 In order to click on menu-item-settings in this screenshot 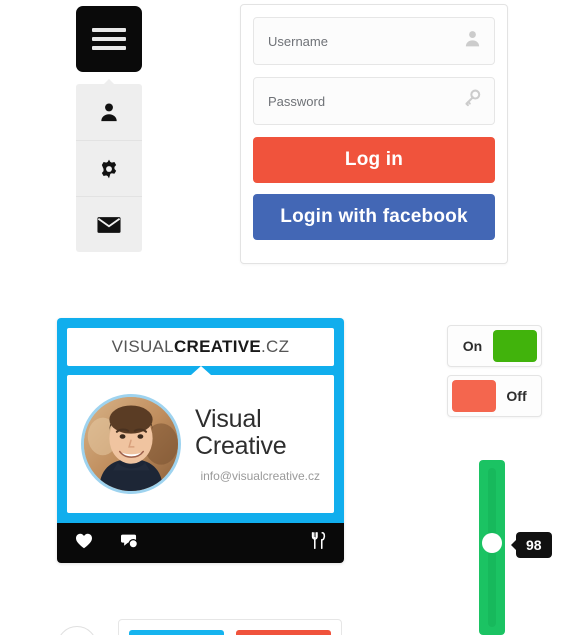, I will do `click(109, 168)`.